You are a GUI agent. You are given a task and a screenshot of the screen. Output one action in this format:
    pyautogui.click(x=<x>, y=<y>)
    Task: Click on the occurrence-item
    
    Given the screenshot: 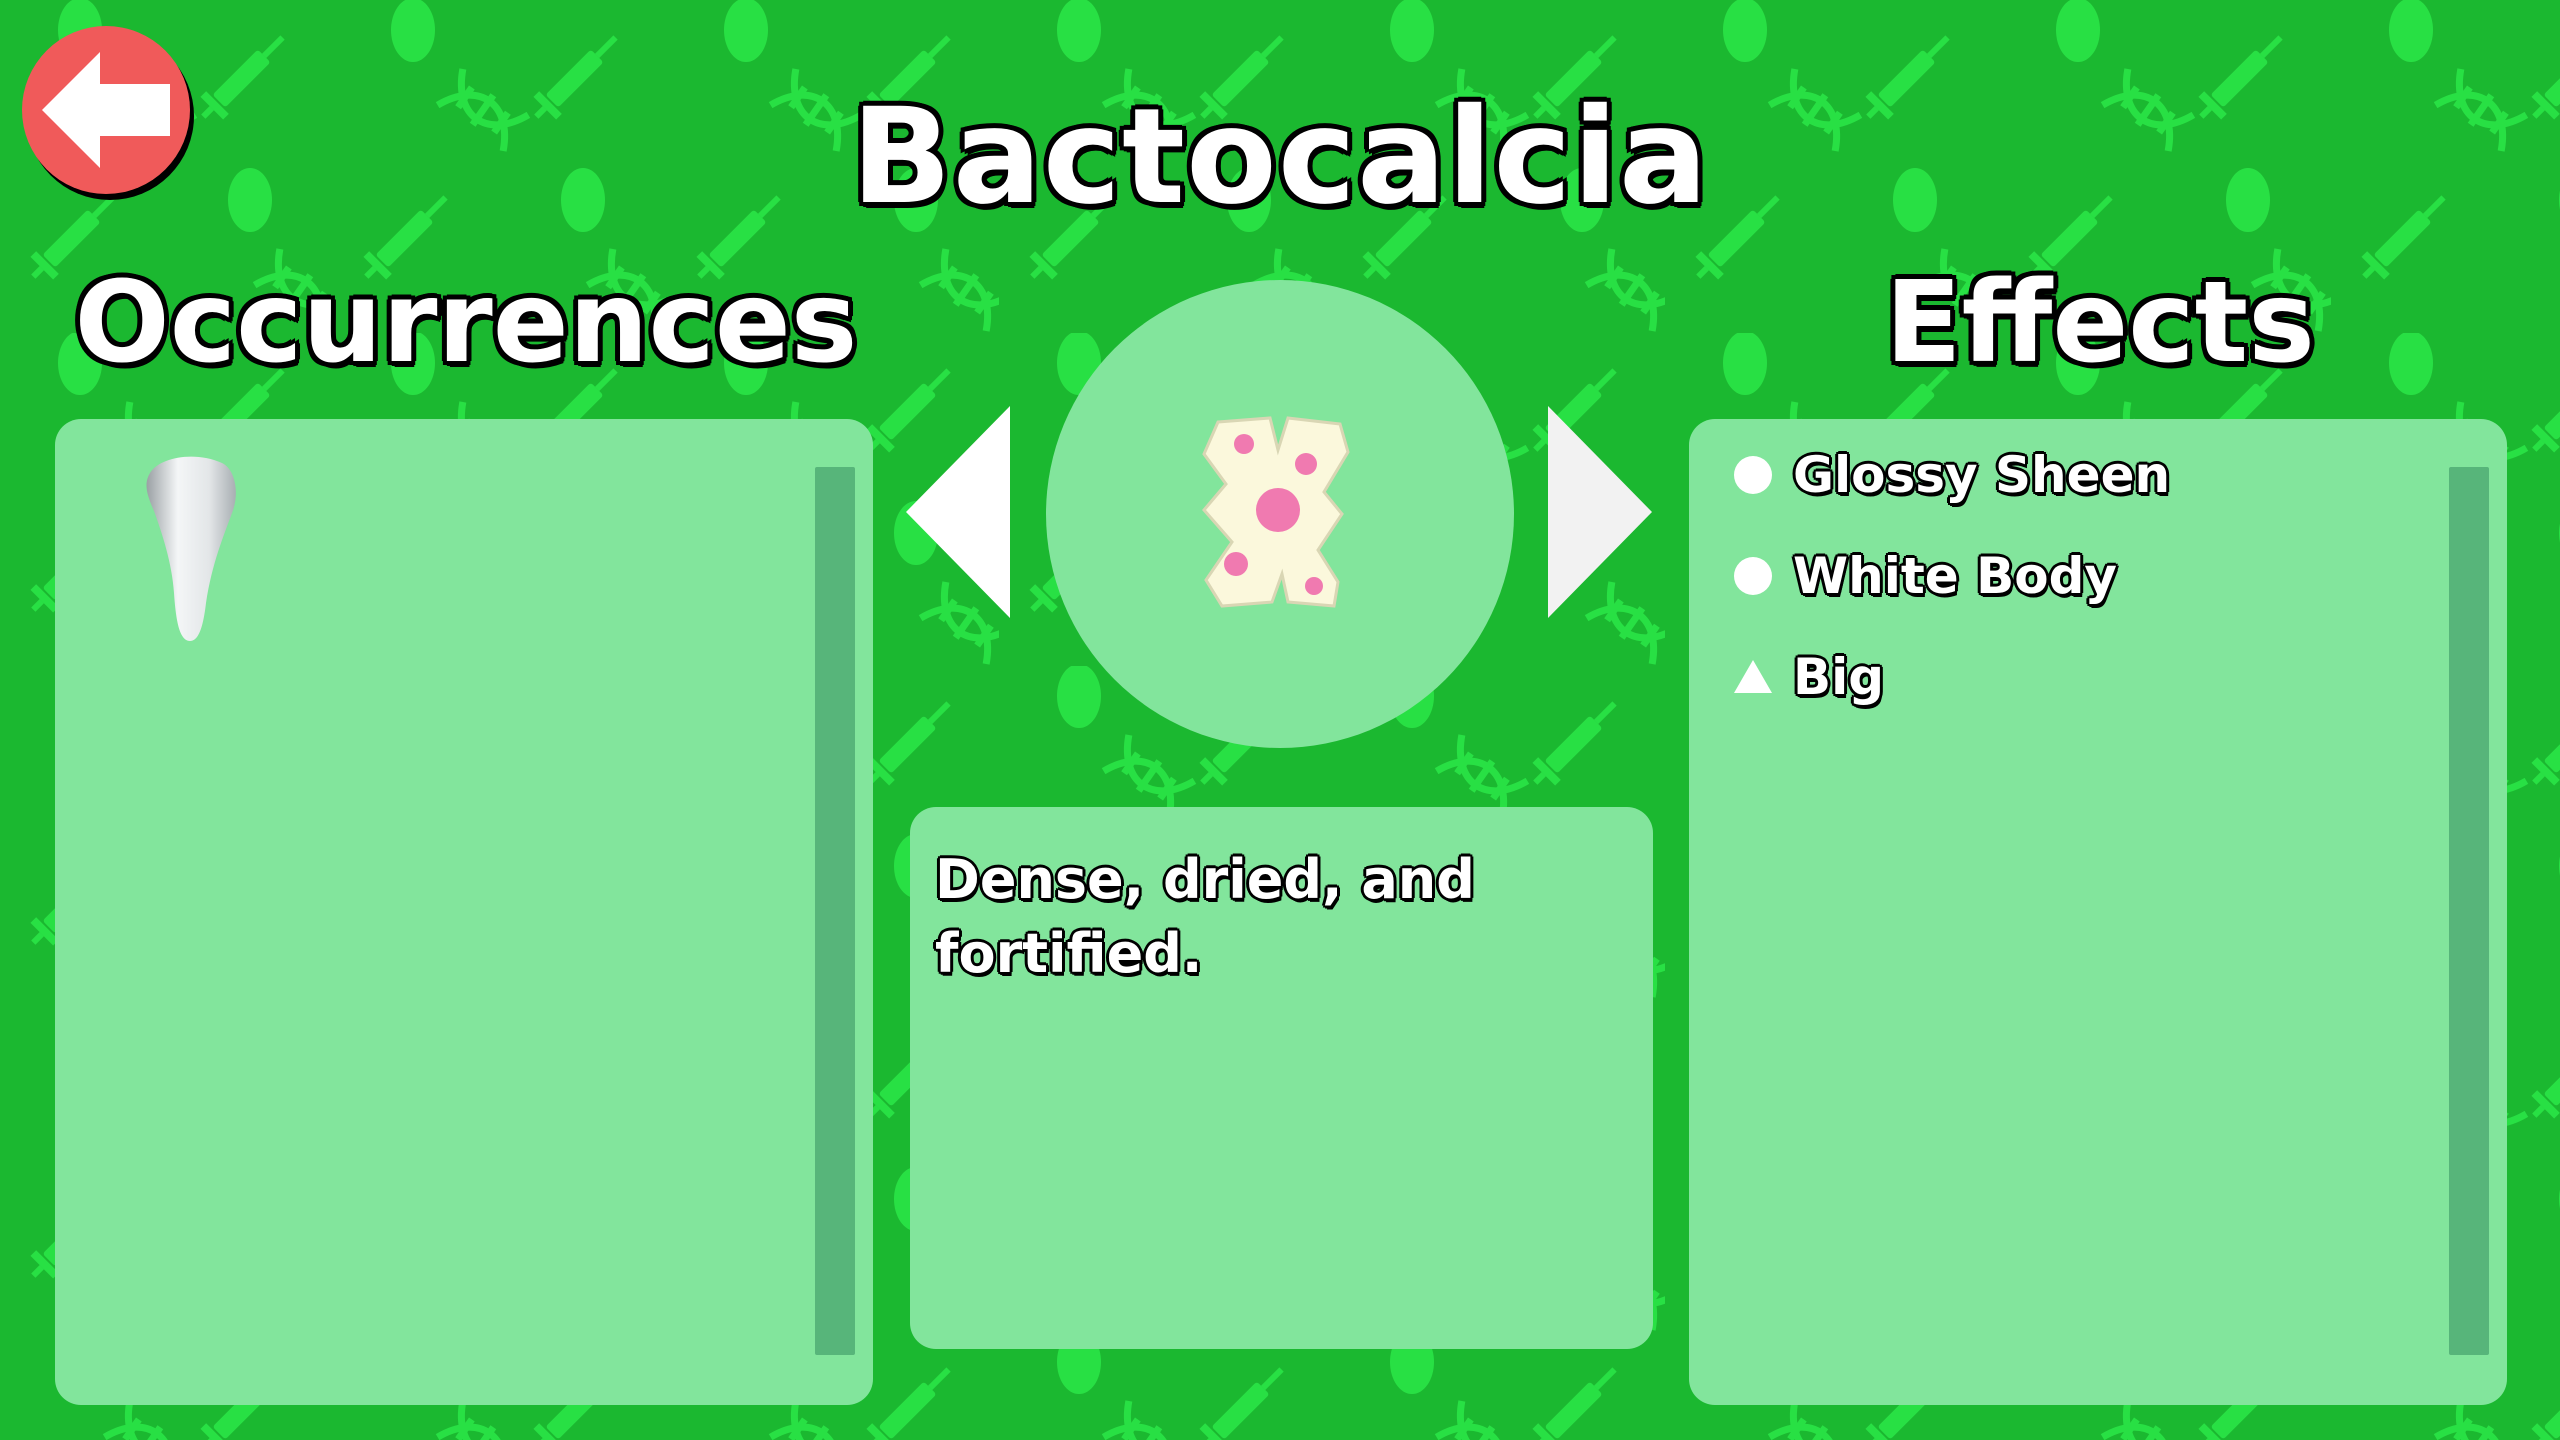 What is the action you would take?
    pyautogui.click(x=195, y=548)
    